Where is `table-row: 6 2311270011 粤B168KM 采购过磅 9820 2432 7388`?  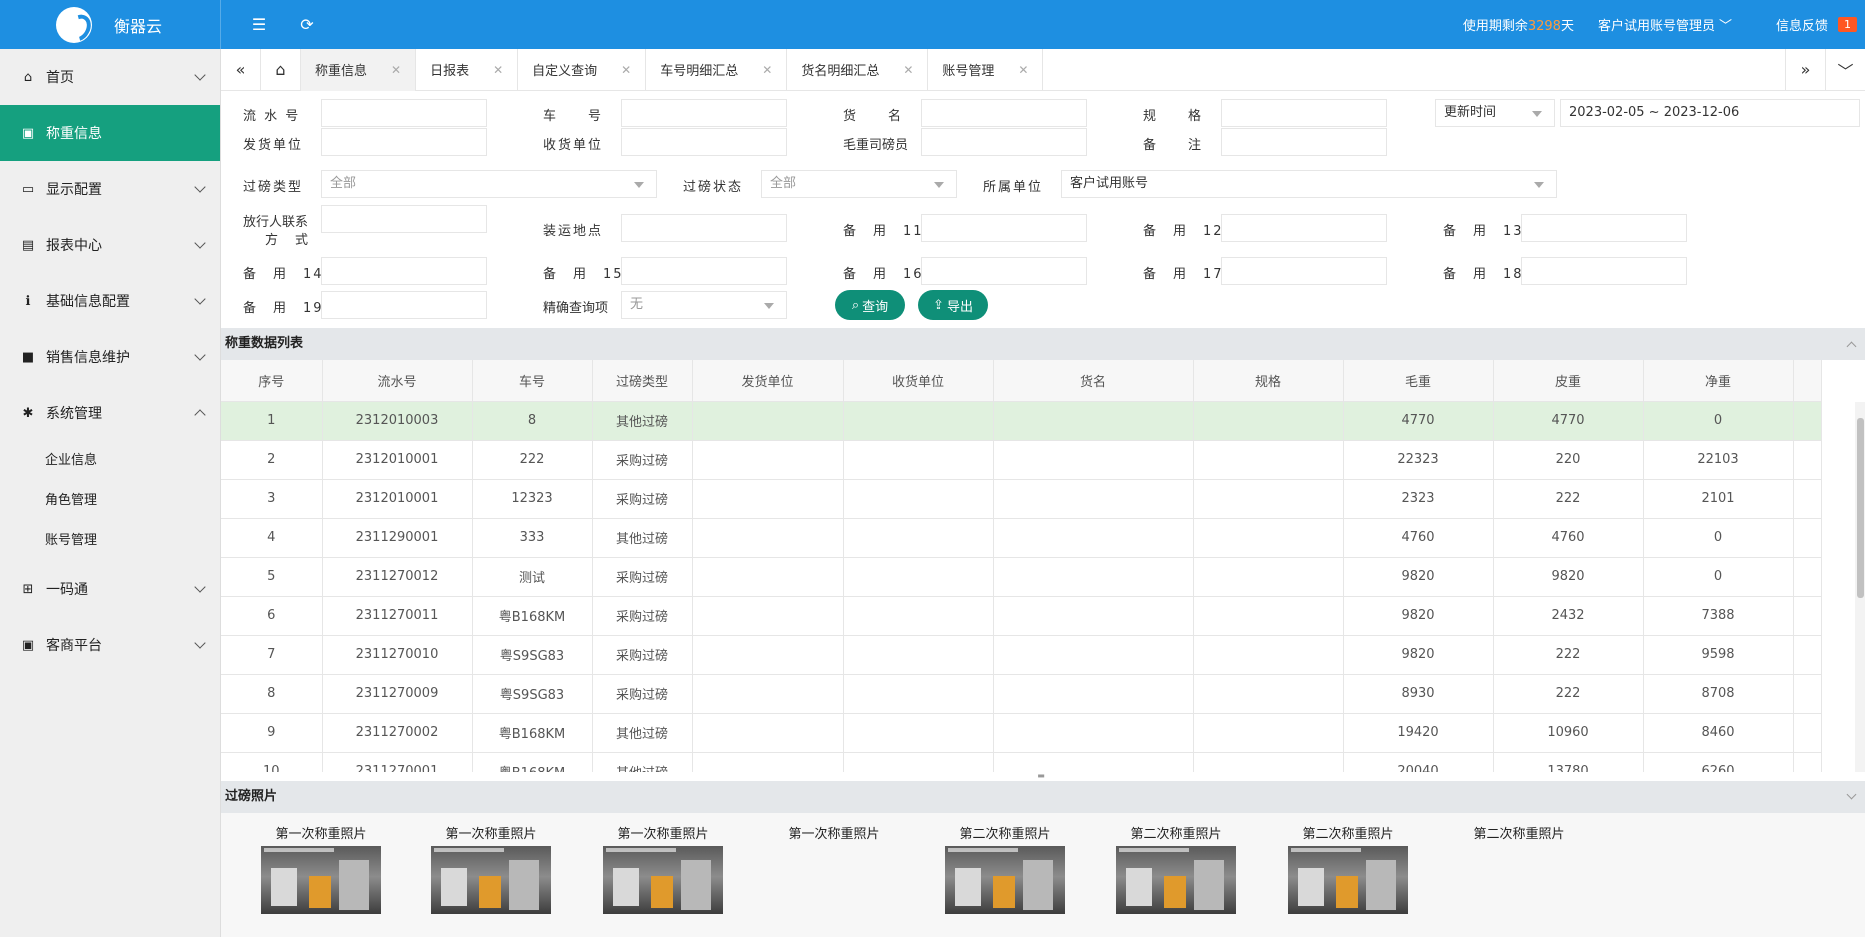 table-row: 6 2311270011 粤B168KM 采购过磅 9820 2432 7388 is located at coordinates (1021, 616).